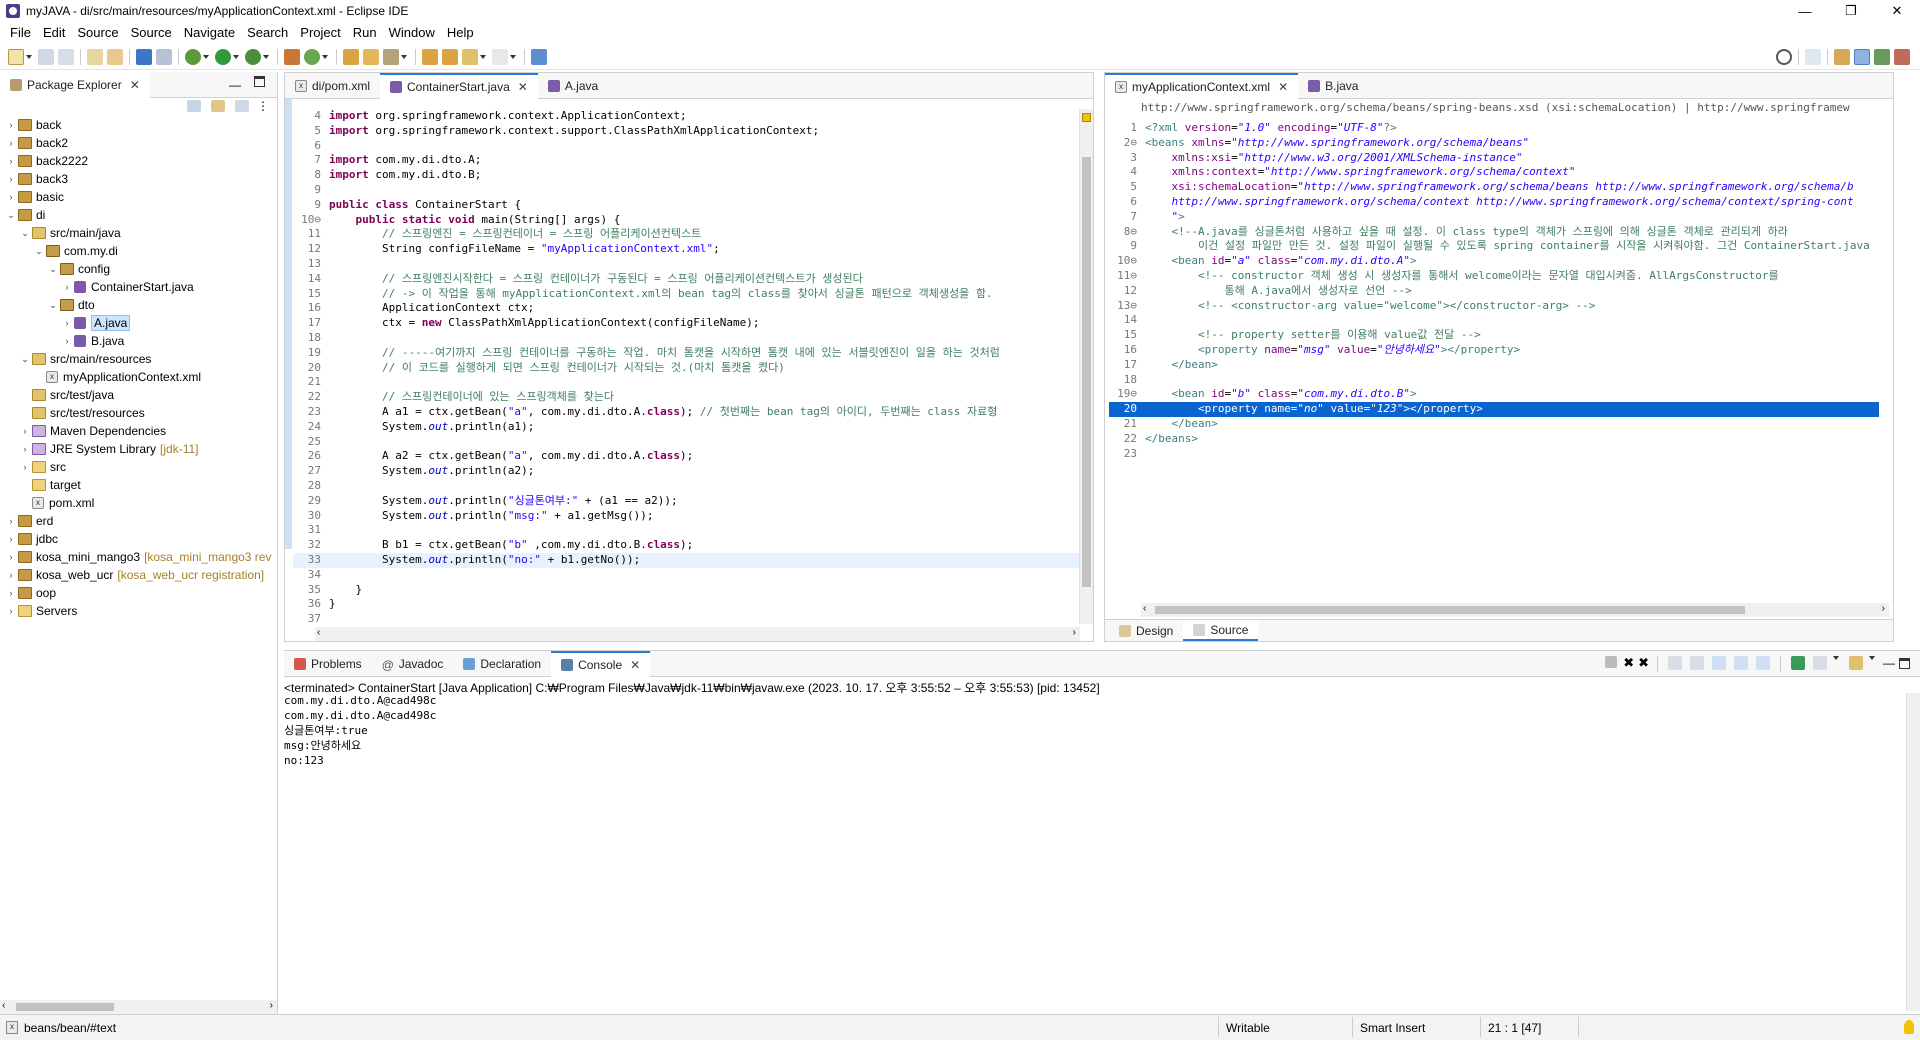 This screenshot has height=1040, width=1920. Describe the element at coordinates (351, 56) in the screenshot. I see `open-task-icon` at that location.